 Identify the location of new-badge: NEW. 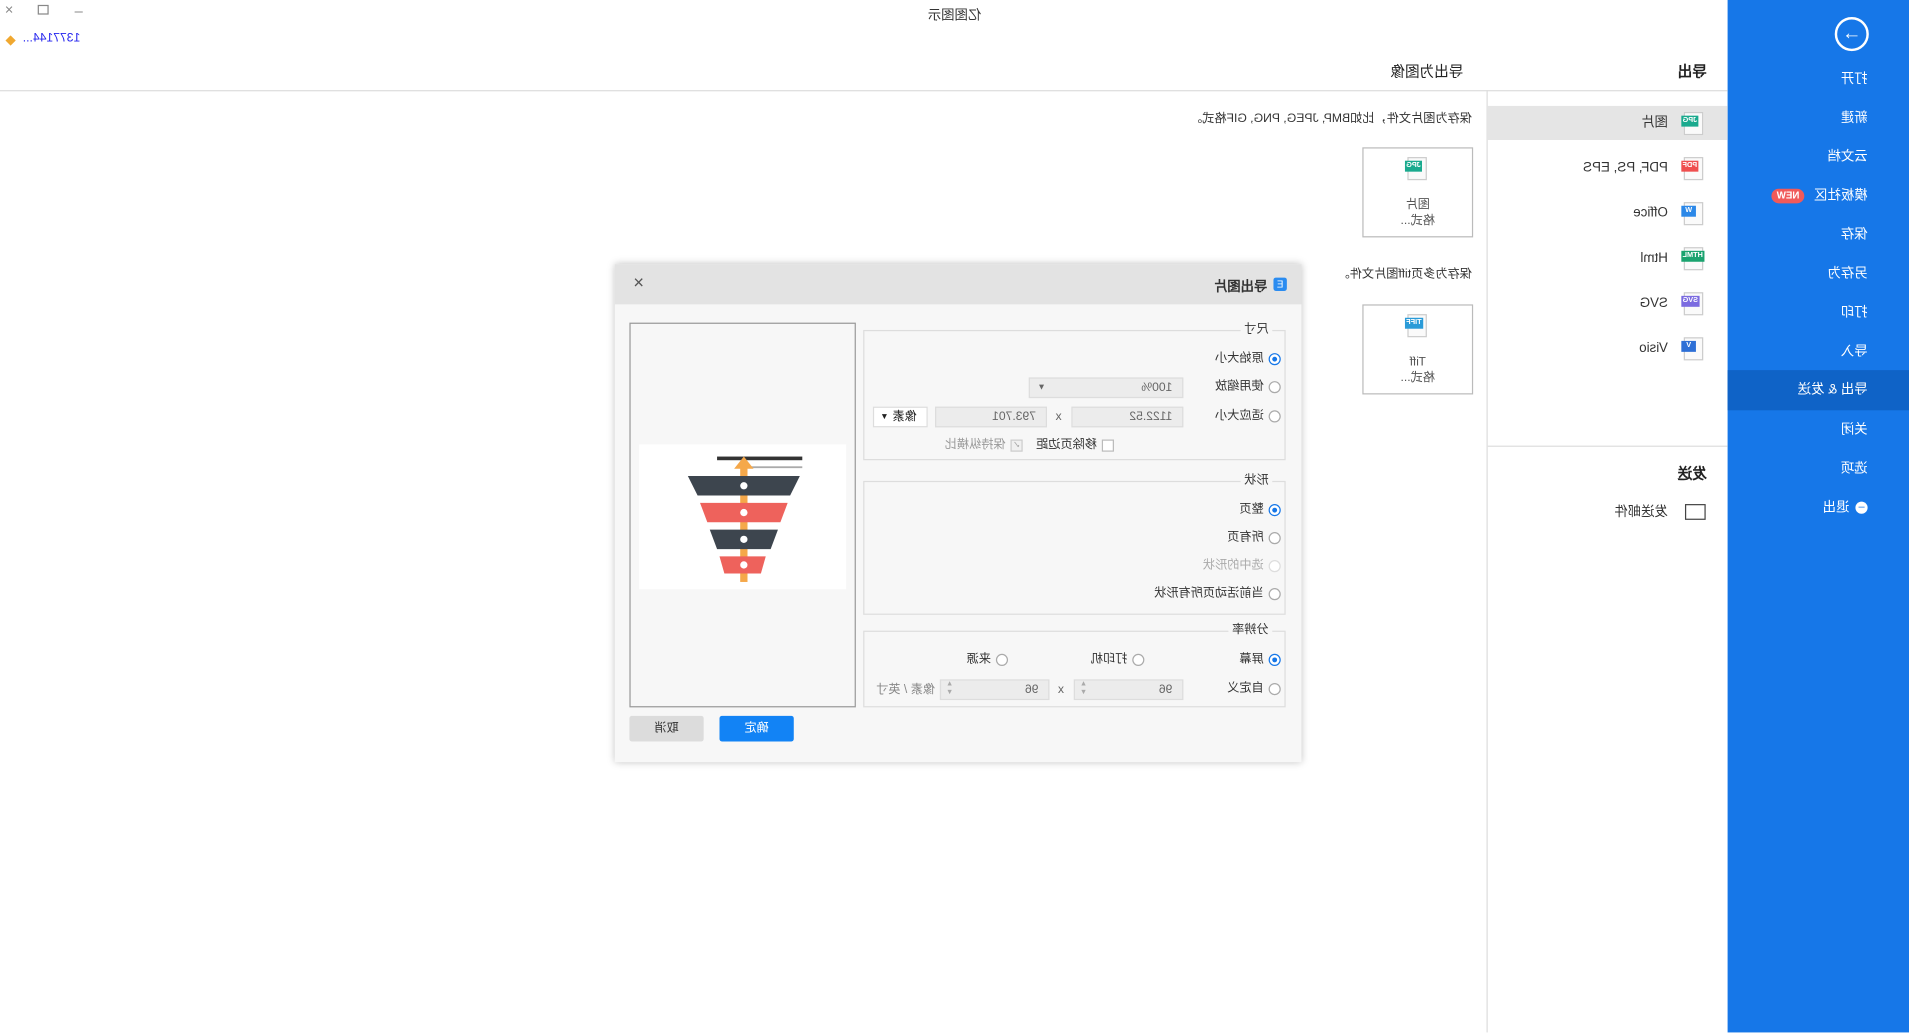
(1788, 196).